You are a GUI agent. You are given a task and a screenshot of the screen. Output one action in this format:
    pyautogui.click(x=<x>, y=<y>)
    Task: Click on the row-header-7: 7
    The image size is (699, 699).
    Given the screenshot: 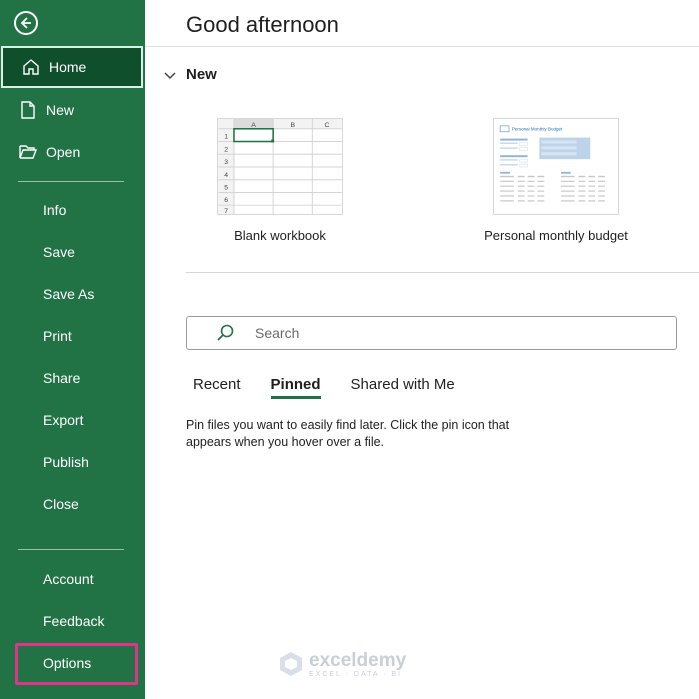 What is the action you would take?
    pyautogui.click(x=226, y=211)
    